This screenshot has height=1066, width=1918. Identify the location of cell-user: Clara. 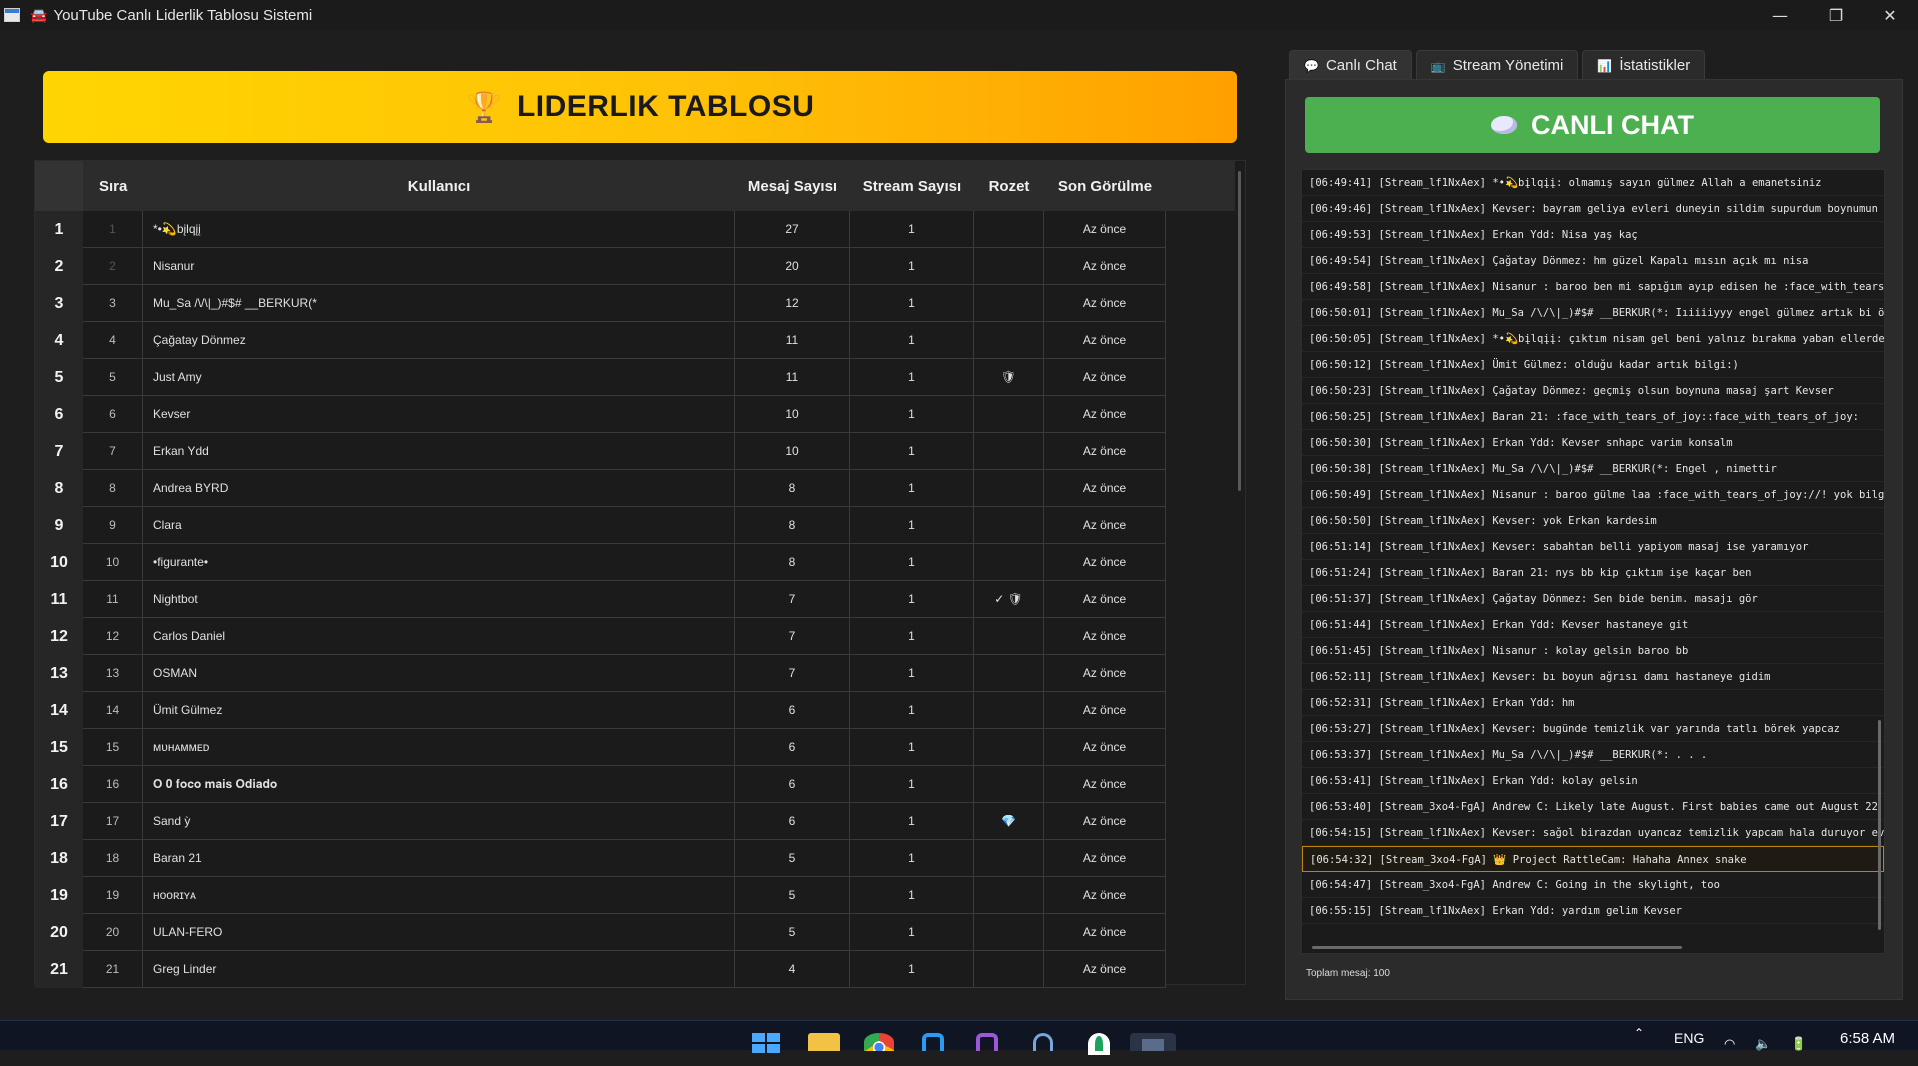
(439, 525).